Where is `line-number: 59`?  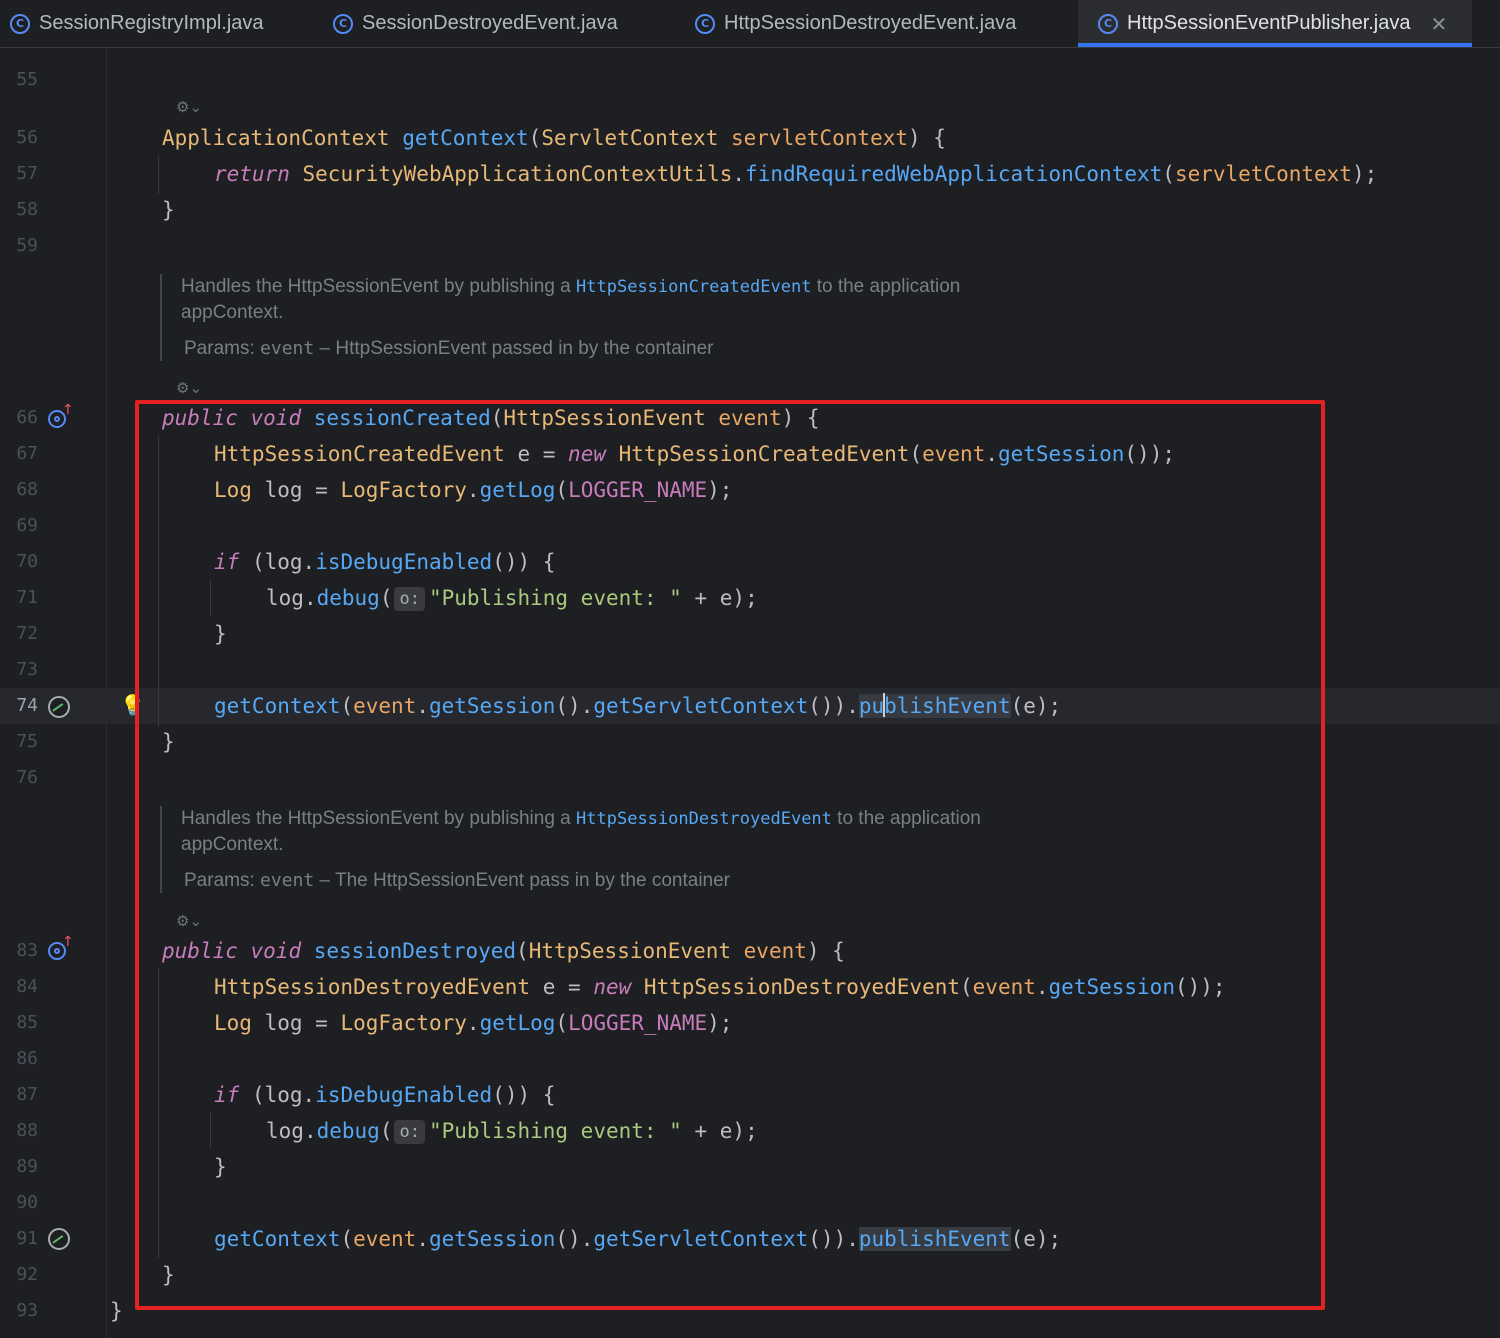 line-number: 59 is located at coordinates (27, 245).